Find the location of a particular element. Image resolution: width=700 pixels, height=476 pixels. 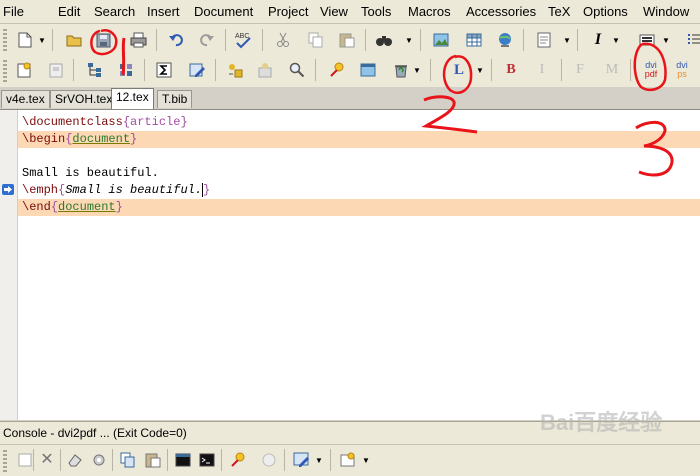

latex-dropdown-icon: ▼ is located at coordinates (480, 70).